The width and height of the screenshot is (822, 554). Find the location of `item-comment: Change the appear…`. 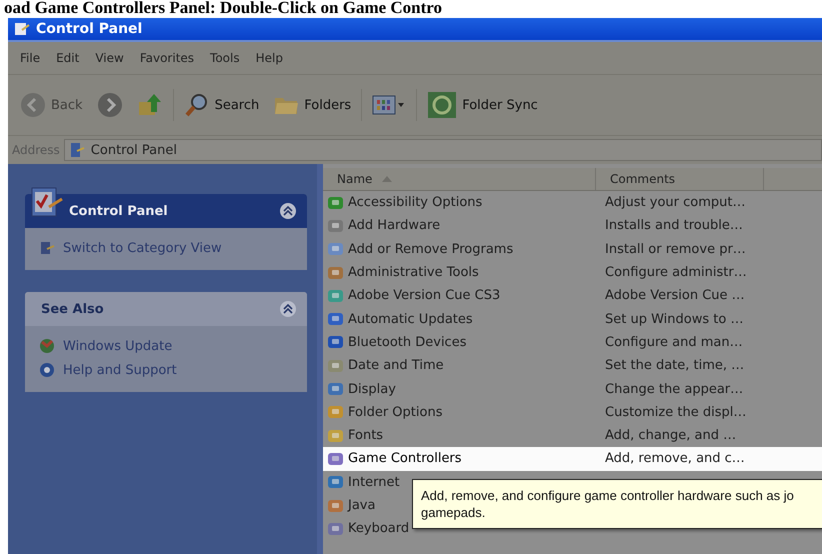

item-comment: Change the appear… is located at coordinates (674, 389).